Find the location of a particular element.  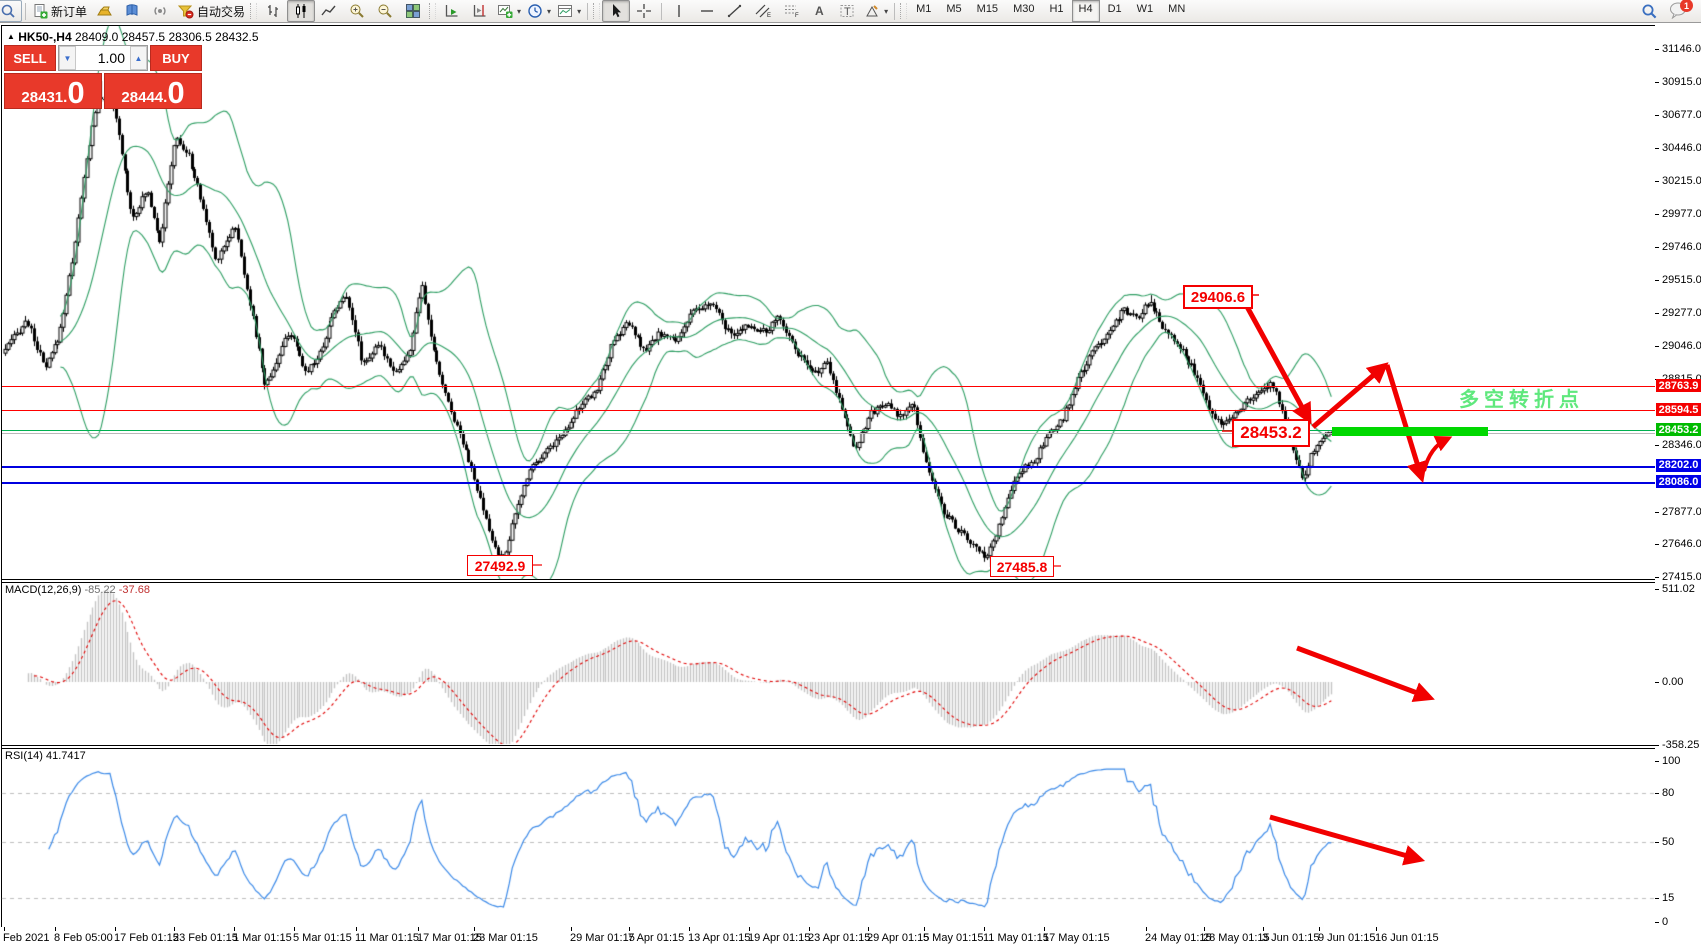

time-tick-label: 3 Jun 01:15 is located at coordinates (1291, 938).